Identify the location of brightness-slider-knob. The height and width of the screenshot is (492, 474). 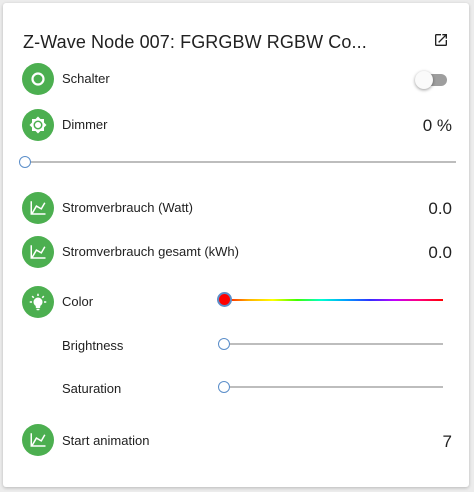
(224, 344).